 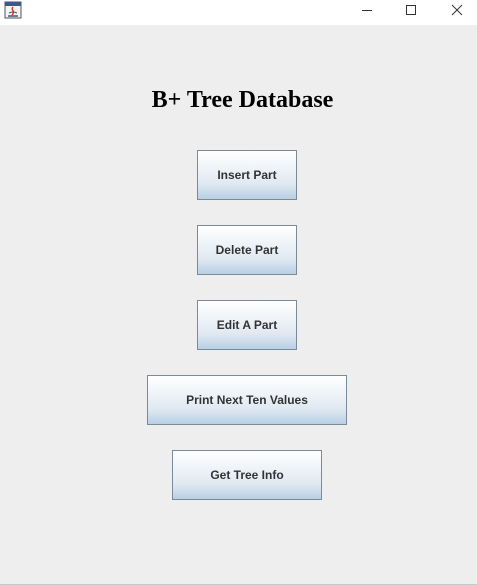 I want to click on get-tree-info-button: Get Tree Info, so click(x=247, y=475).